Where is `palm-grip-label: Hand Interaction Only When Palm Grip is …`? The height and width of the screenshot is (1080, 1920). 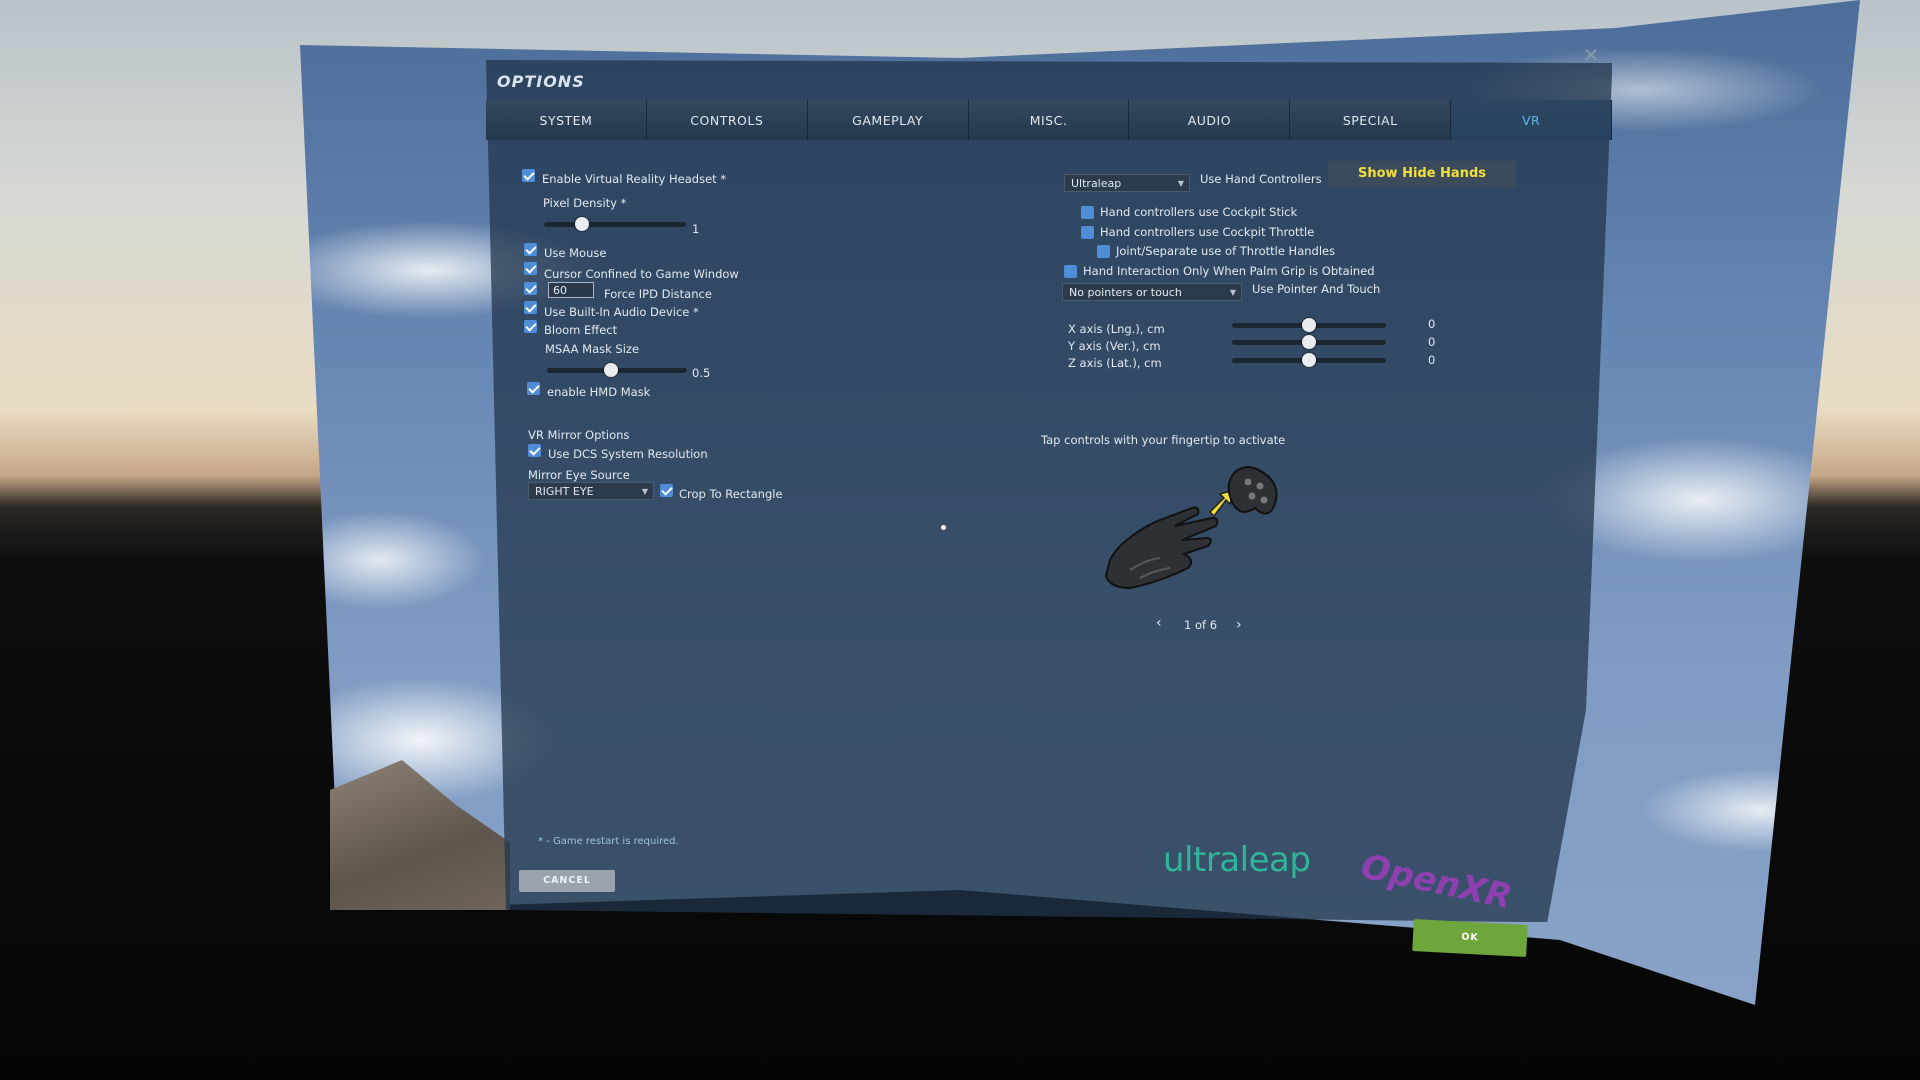
palm-grip-label: Hand Interaction Only When Palm Grip is … is located at coordinates (1229, 271).